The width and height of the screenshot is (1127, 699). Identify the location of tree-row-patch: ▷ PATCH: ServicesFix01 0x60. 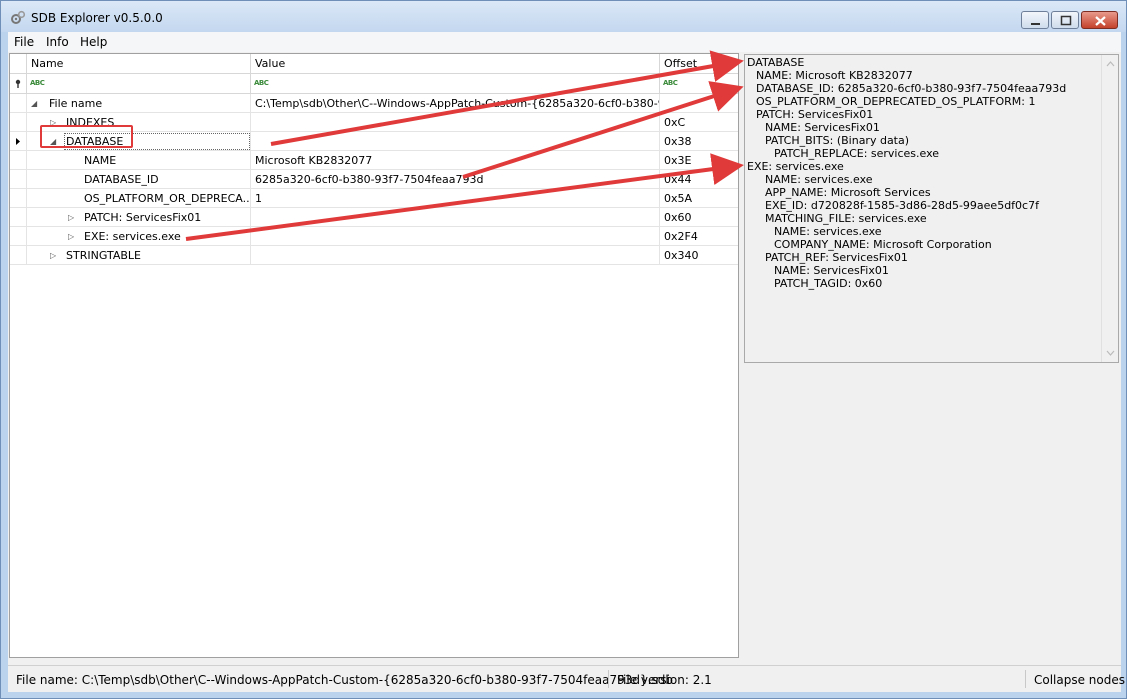
(374, 217).